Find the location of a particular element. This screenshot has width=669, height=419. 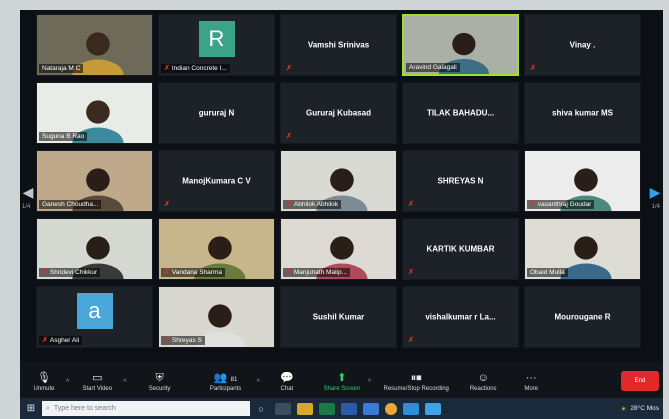

mail-icon is located at coordinates (433, 408).